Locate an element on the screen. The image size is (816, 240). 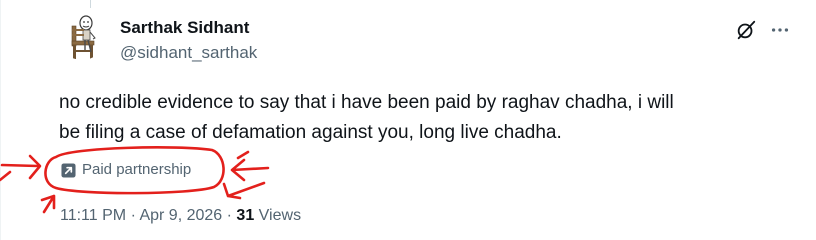
more-horizontal-icon is located at coordinates (780, 30).